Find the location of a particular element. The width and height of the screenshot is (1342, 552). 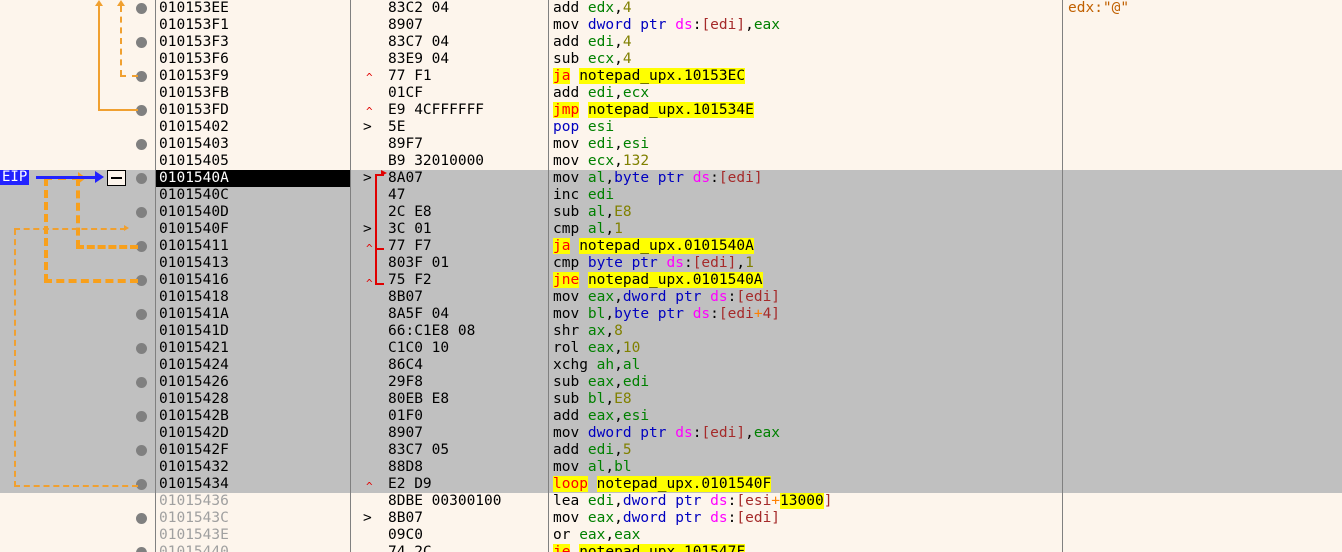

table-row: 01015428 80EB E8 sub bl,E8 is located at coordinates (671, 399).